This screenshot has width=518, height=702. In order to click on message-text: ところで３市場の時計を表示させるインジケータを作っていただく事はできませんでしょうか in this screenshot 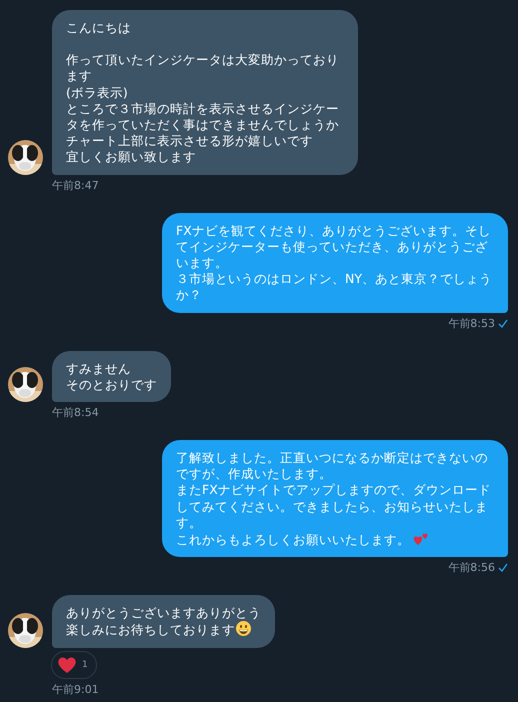, I will do `click(202, 116)`.